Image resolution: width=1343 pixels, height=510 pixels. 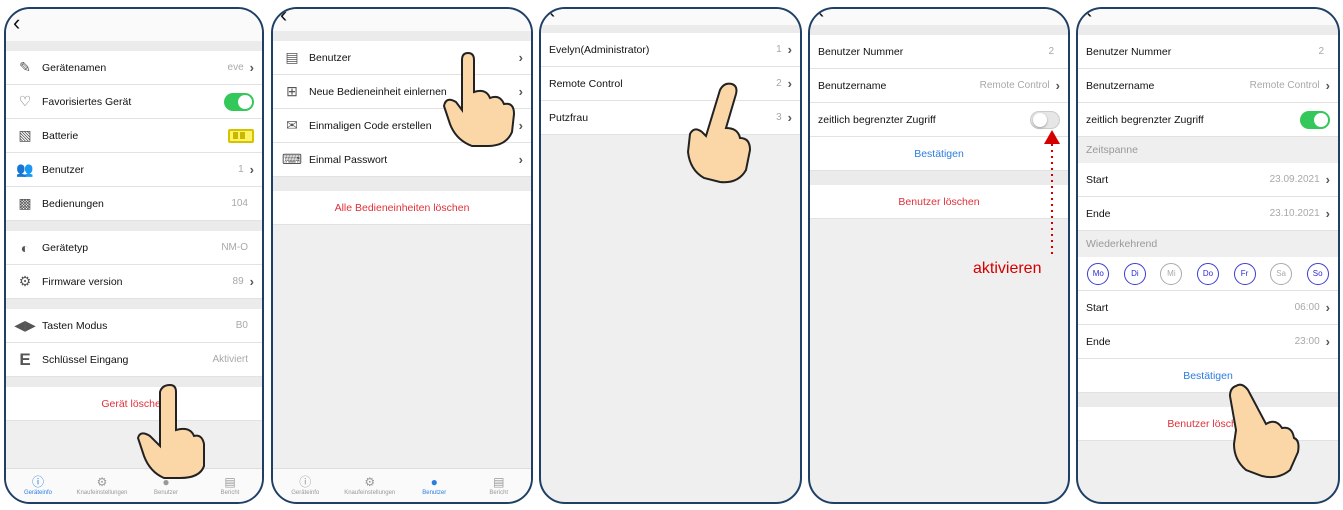 I want to click on row-start-date: Start 23.09.2021 ›, so click(x=1208, y=180).